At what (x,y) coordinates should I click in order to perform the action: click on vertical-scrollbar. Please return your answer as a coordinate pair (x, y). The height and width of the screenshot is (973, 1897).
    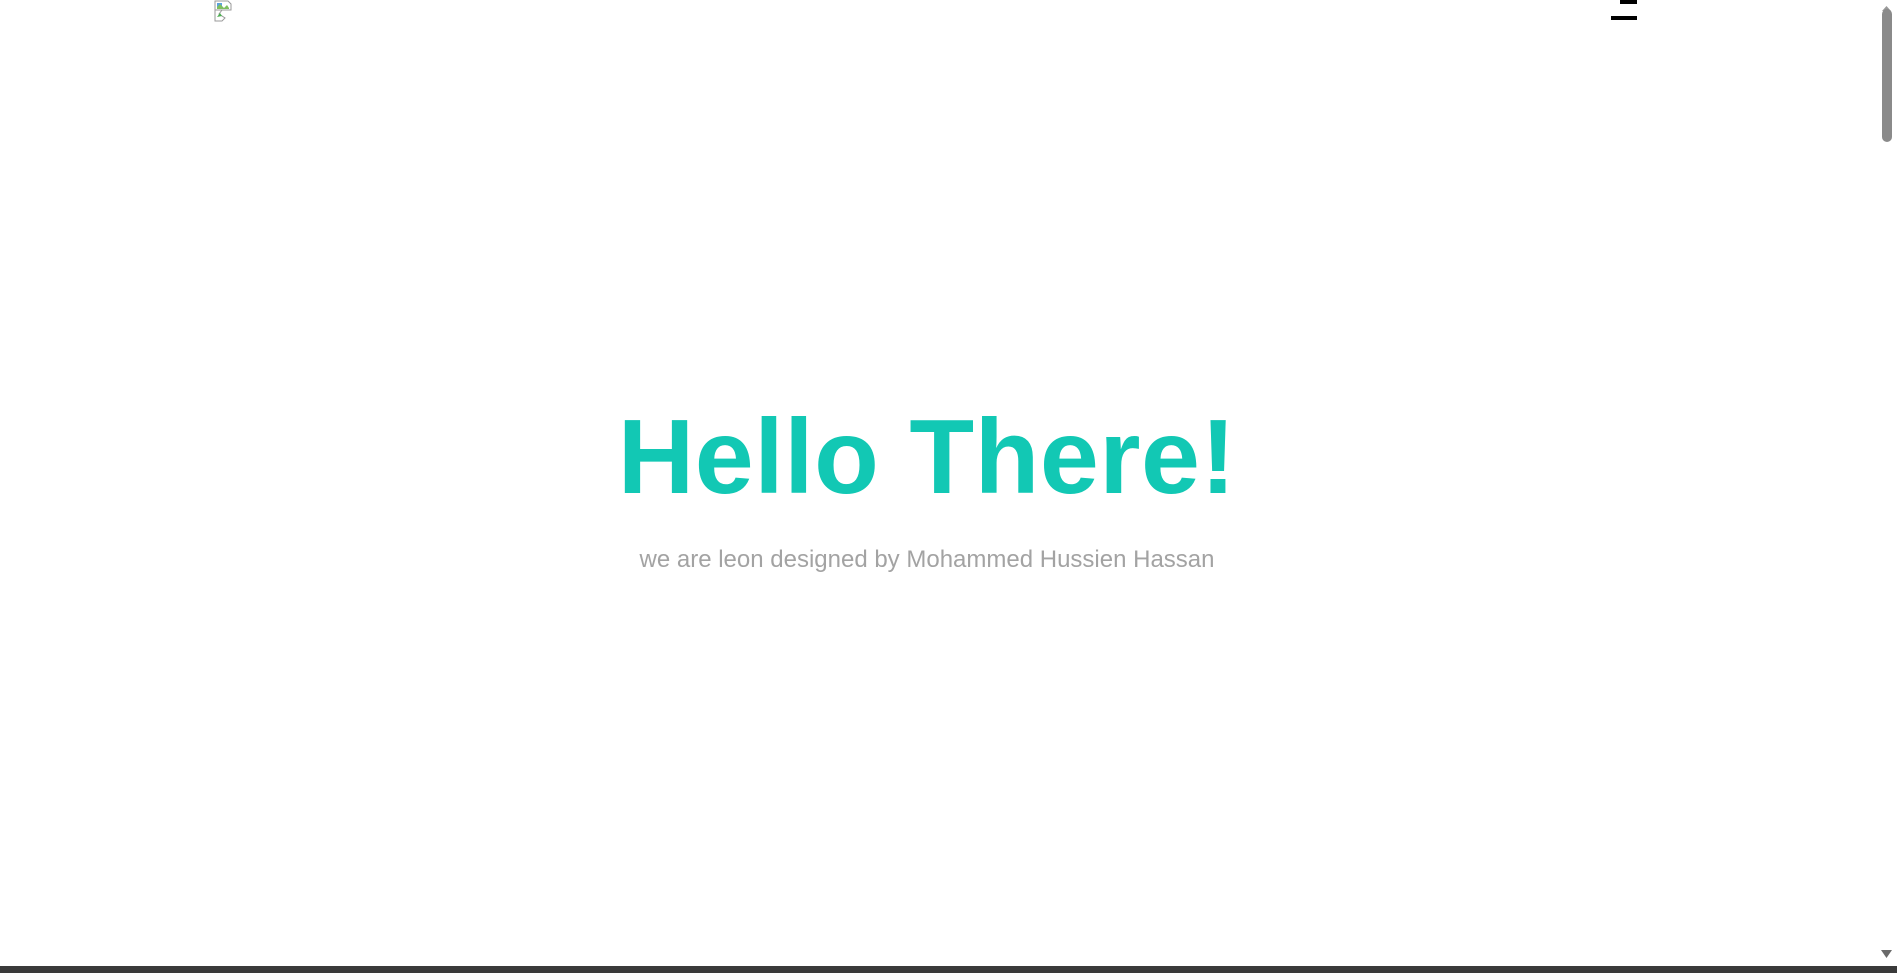
    Looking at the image, I should click on (1886, 483).